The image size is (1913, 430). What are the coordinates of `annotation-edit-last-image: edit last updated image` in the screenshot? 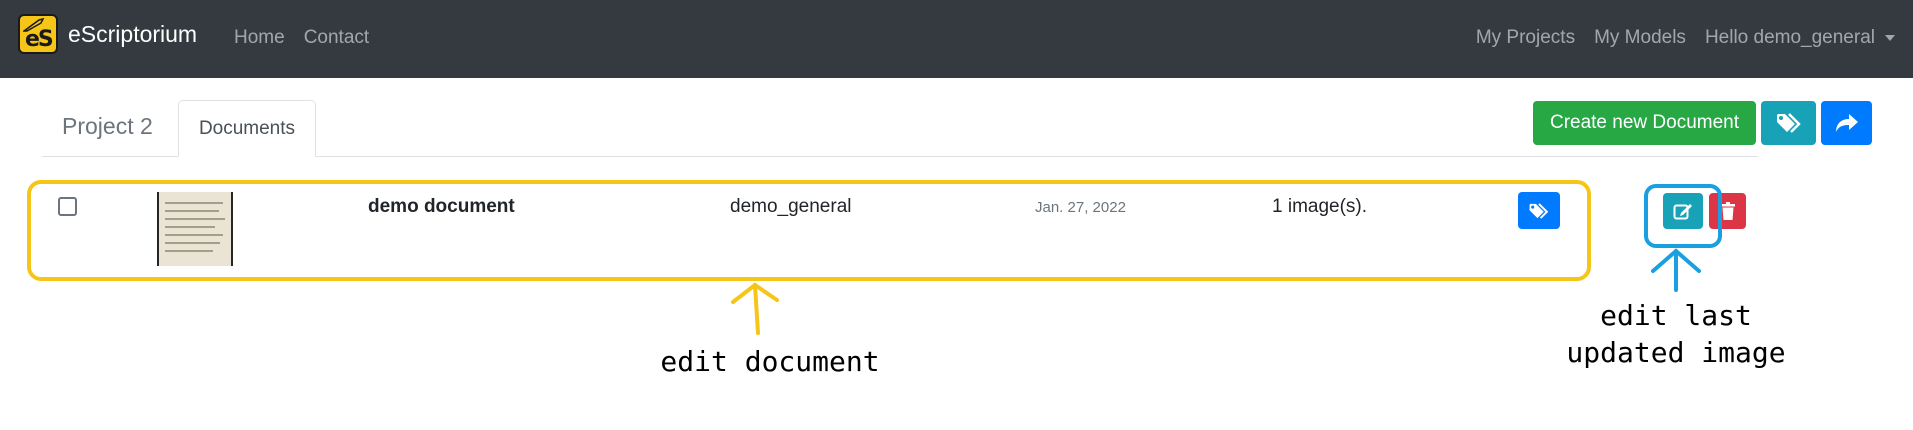 It's located at (1676, 334).